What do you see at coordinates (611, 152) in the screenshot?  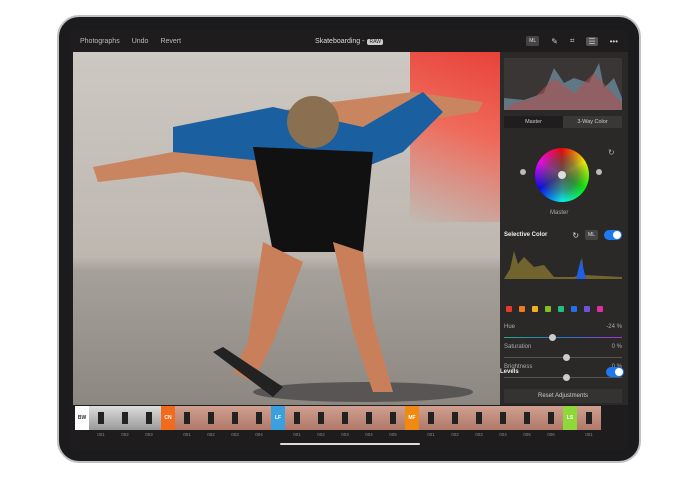 I see `reset-wheel-icon: ↻` at bounding box center [611, 152].